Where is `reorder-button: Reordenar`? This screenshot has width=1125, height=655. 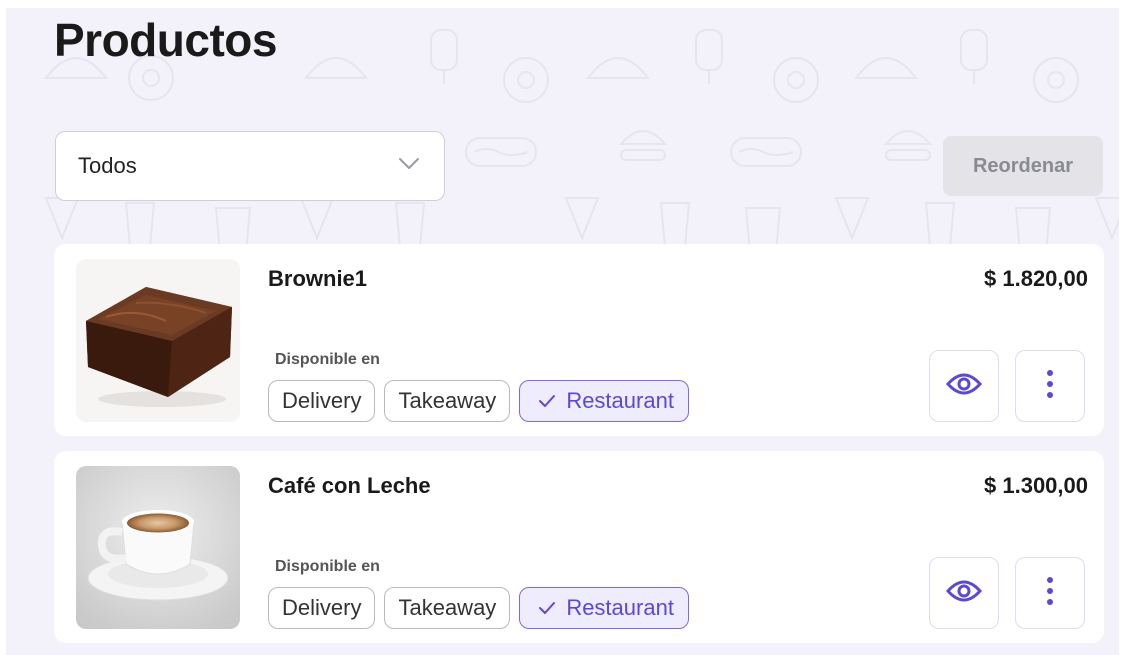 reorder-button: Reordenar is located at coordinates (1023, 166).